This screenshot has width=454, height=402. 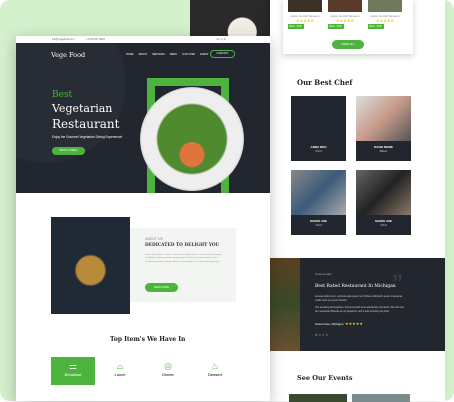 I want to click on chefs-title: Our Best Chef, so click(x=325, y=82).